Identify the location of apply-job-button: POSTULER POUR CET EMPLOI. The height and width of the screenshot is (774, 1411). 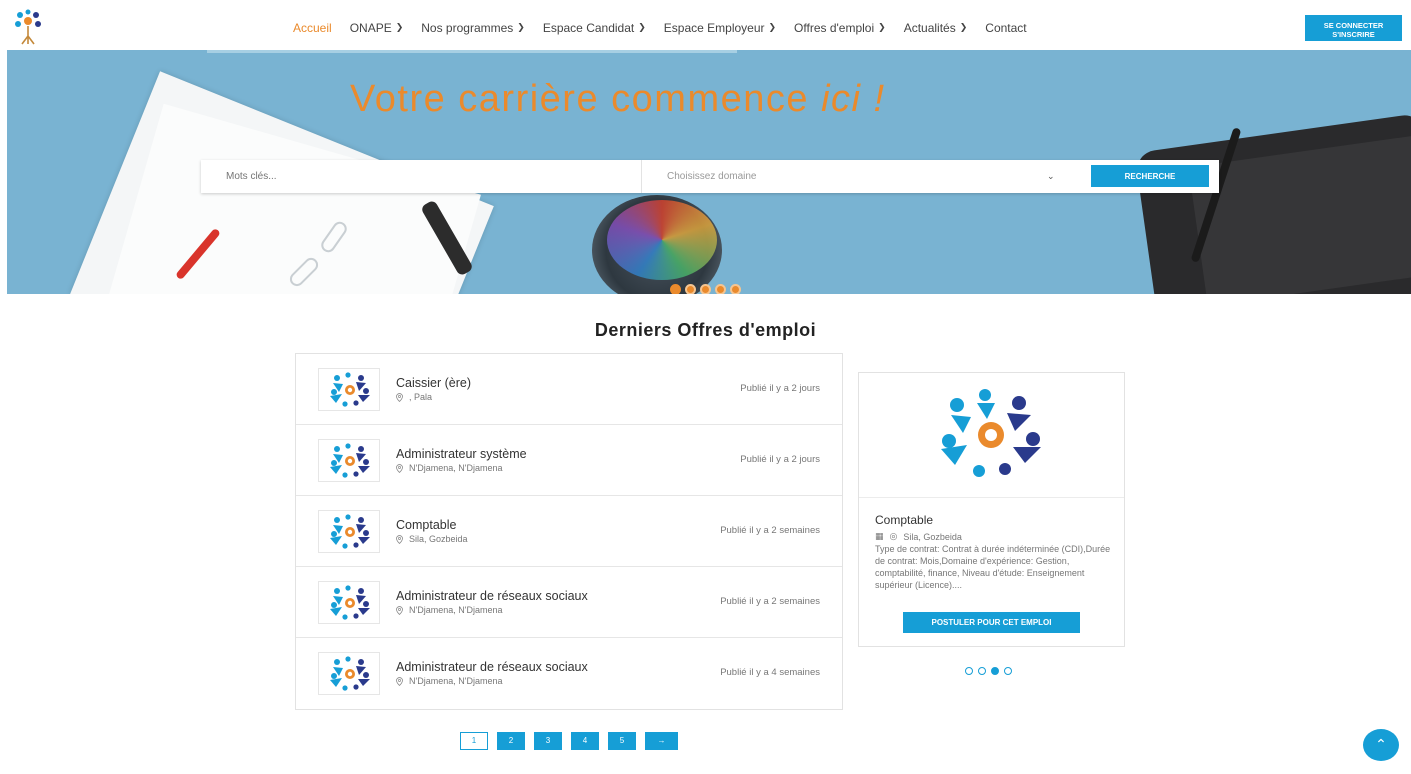
(991, 622).